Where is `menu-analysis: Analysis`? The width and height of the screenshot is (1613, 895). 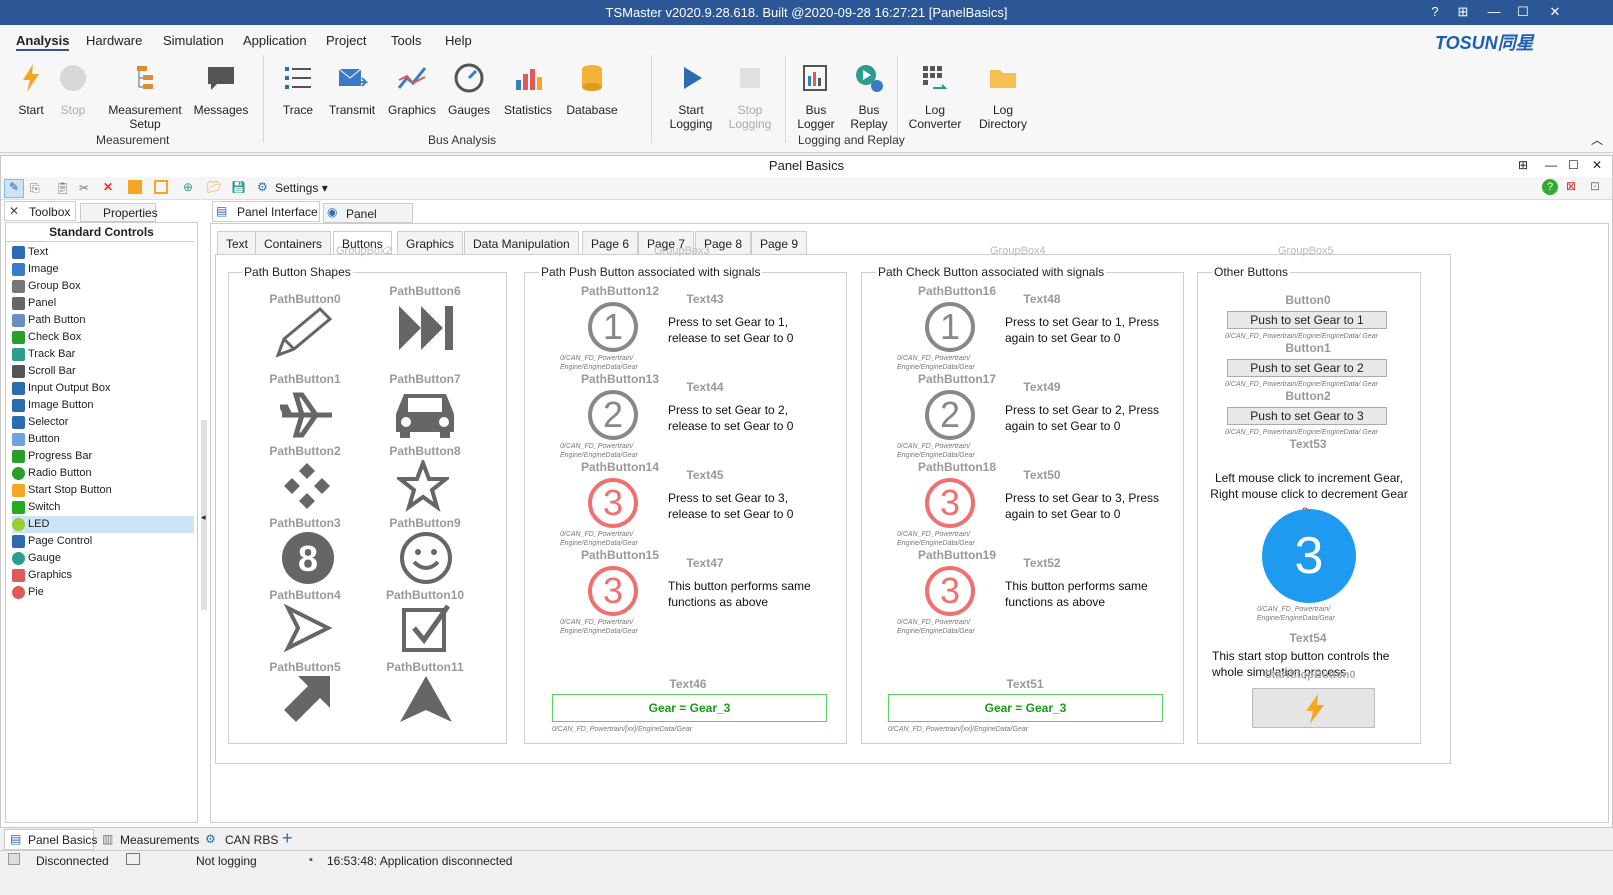
menu-analysis: Analysis is located at coordinates (43, 42).